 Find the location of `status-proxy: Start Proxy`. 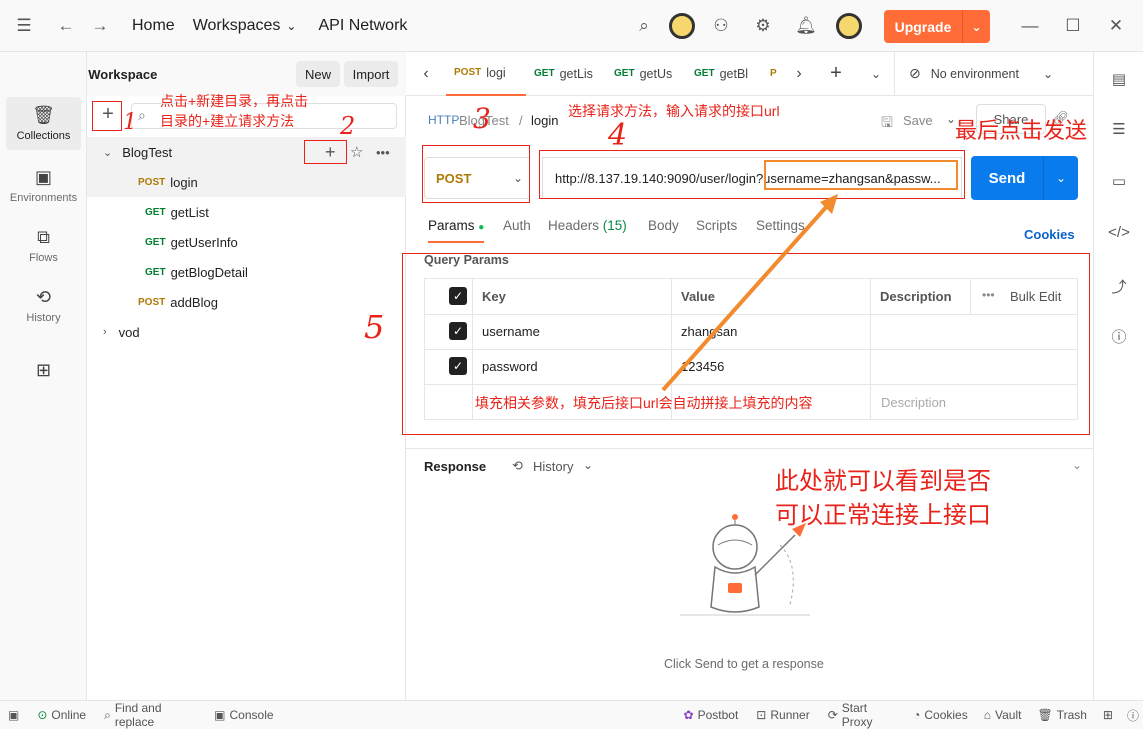

status-proxy: Start Proxy is located at coordinates (869, 715).